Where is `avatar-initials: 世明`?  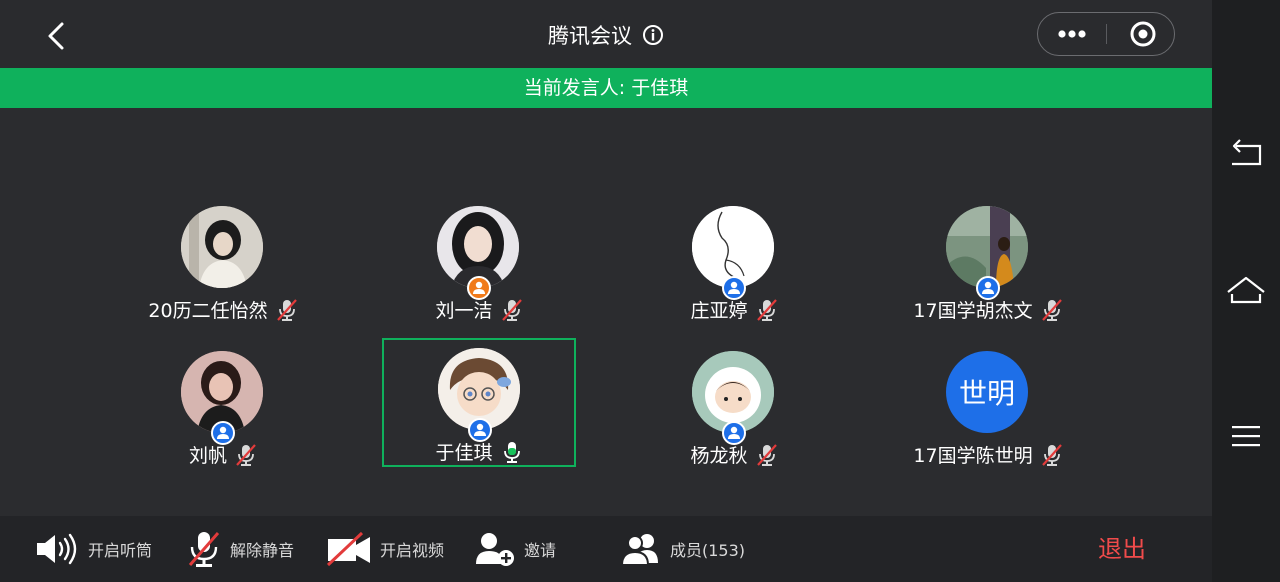 avatar-initials: 世明 is located at coordinates (986, 393).